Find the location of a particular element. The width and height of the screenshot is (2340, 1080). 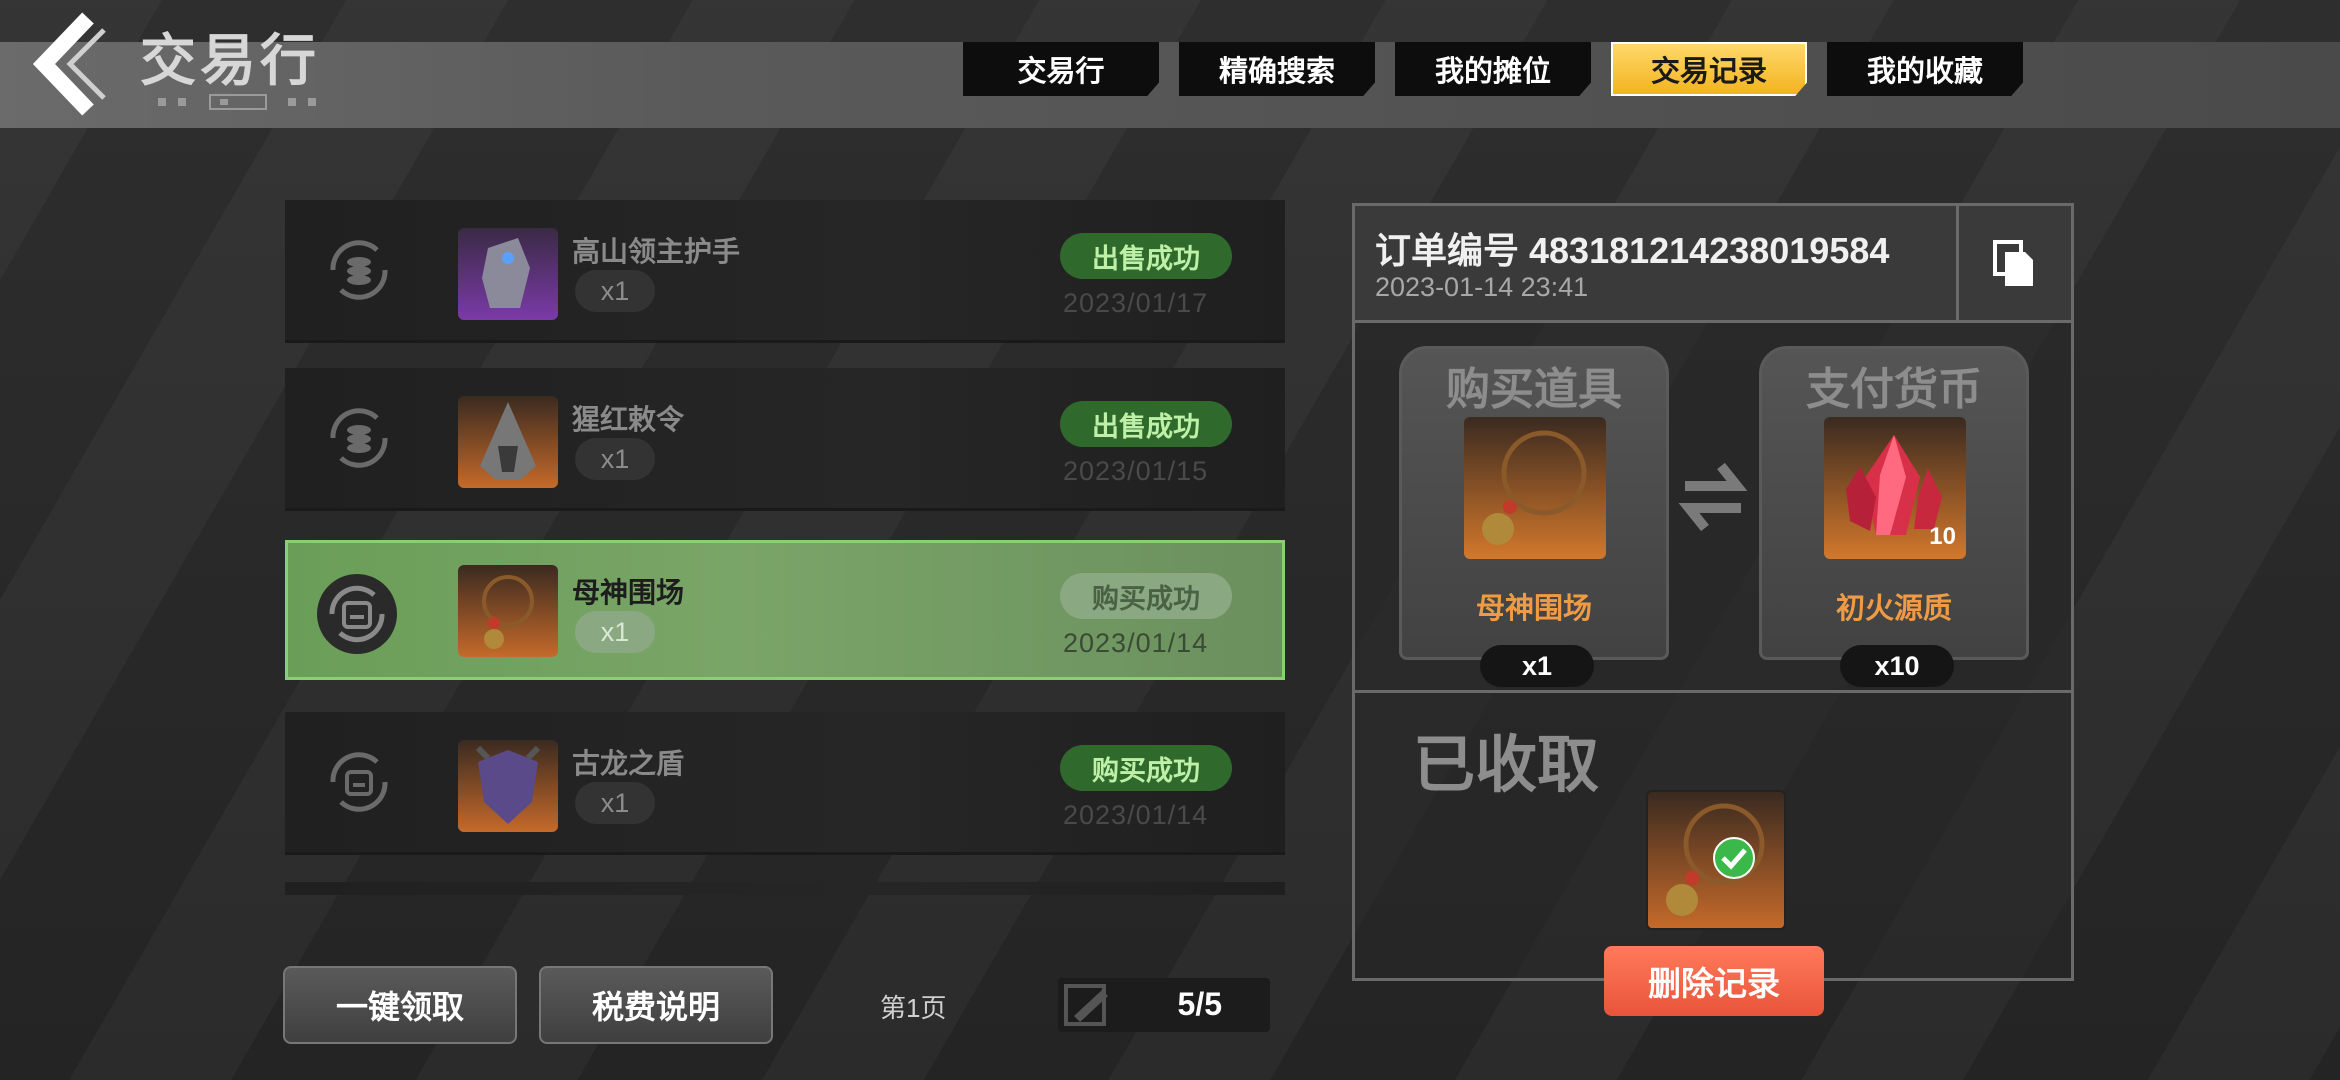

order-number: 订单编号 483181214238019584 is located at coordinates (1632, 250).